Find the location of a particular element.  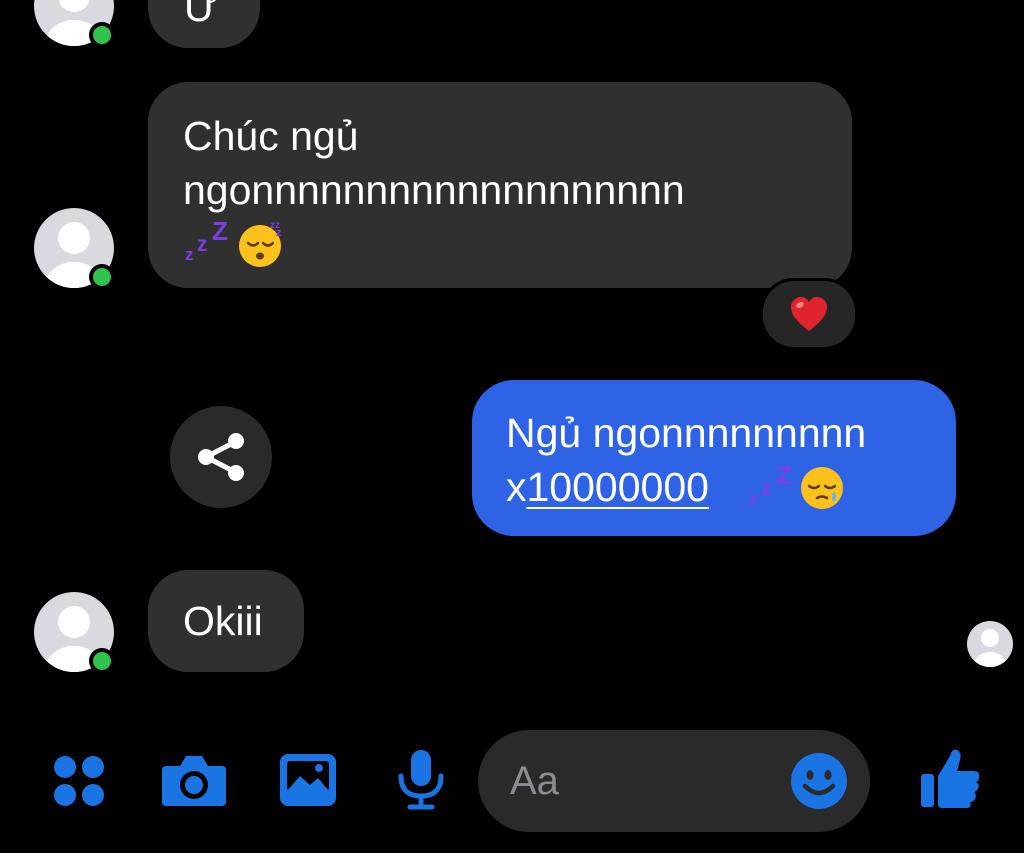

thumbs-up-icon is located at coordinates (950, 778).